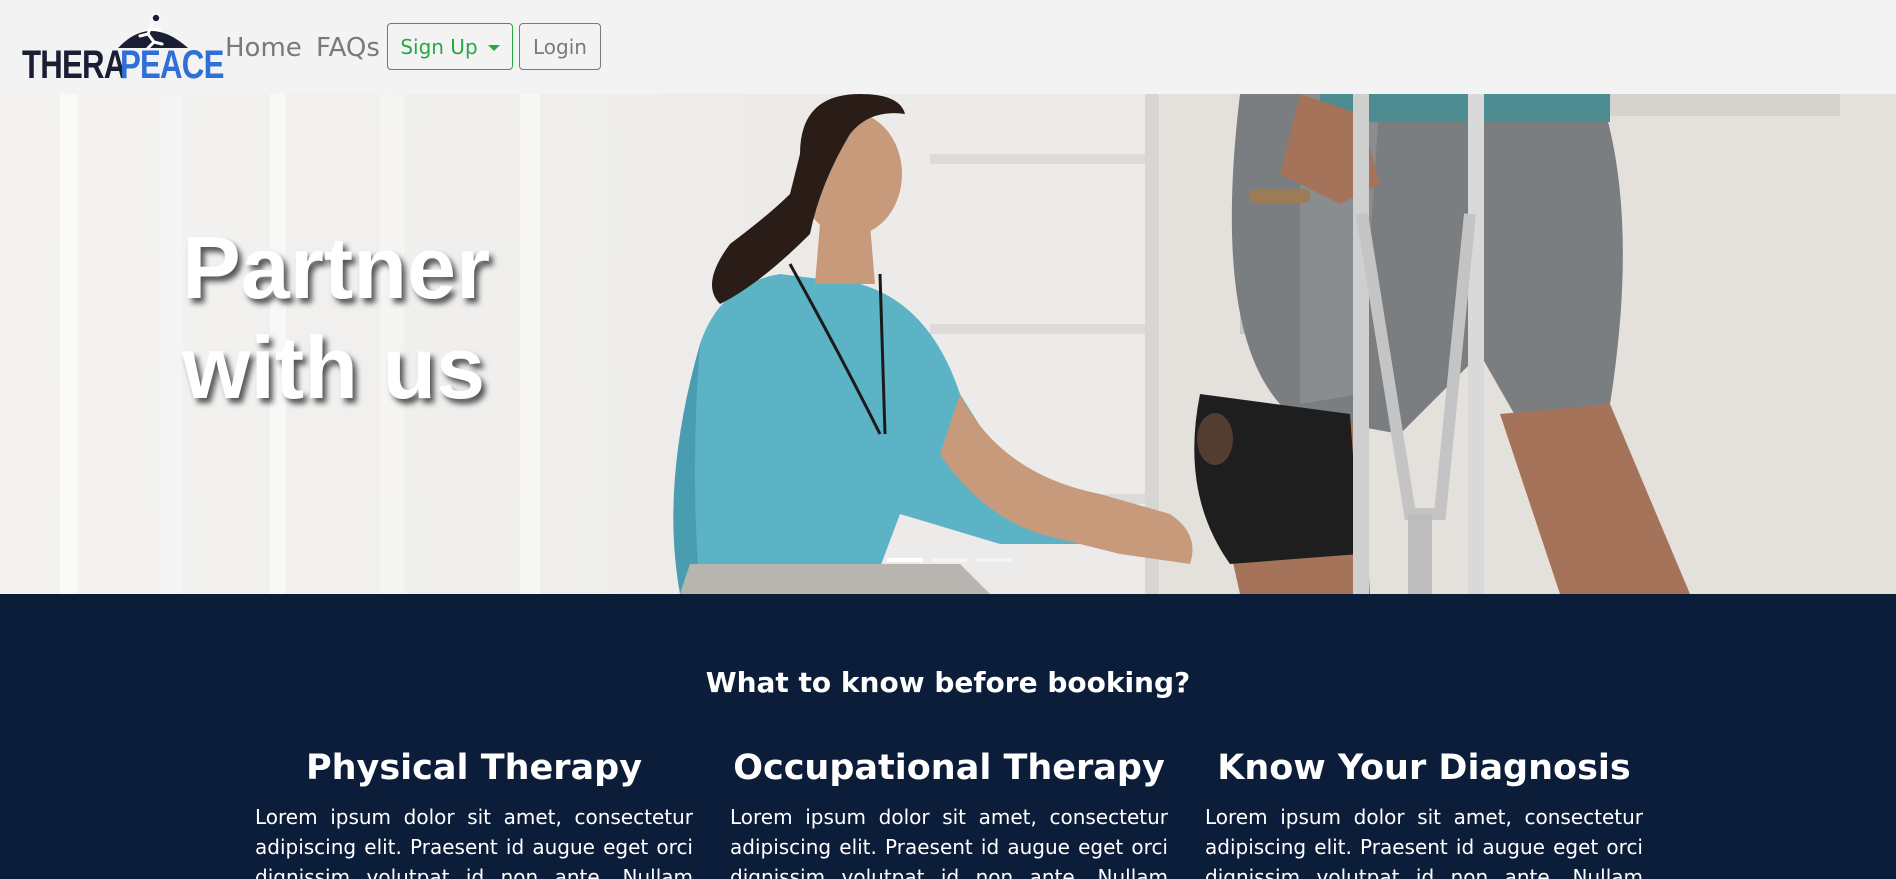  Describe the element at coordinates (1424, 768) in the screenshot. I see `column-title: Know Your Diagnosis` at that location.